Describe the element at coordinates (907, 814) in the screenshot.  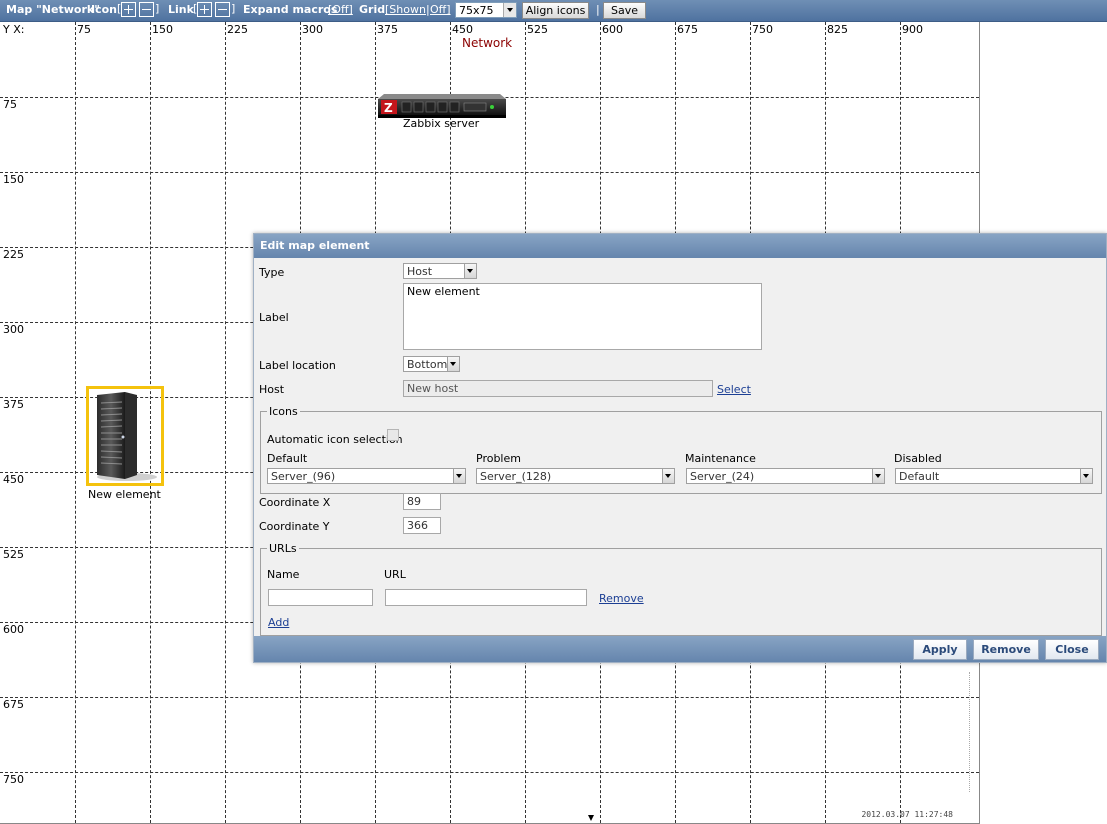
I see `map-timestamp: 2012.03.07 11:27:48` at that location.